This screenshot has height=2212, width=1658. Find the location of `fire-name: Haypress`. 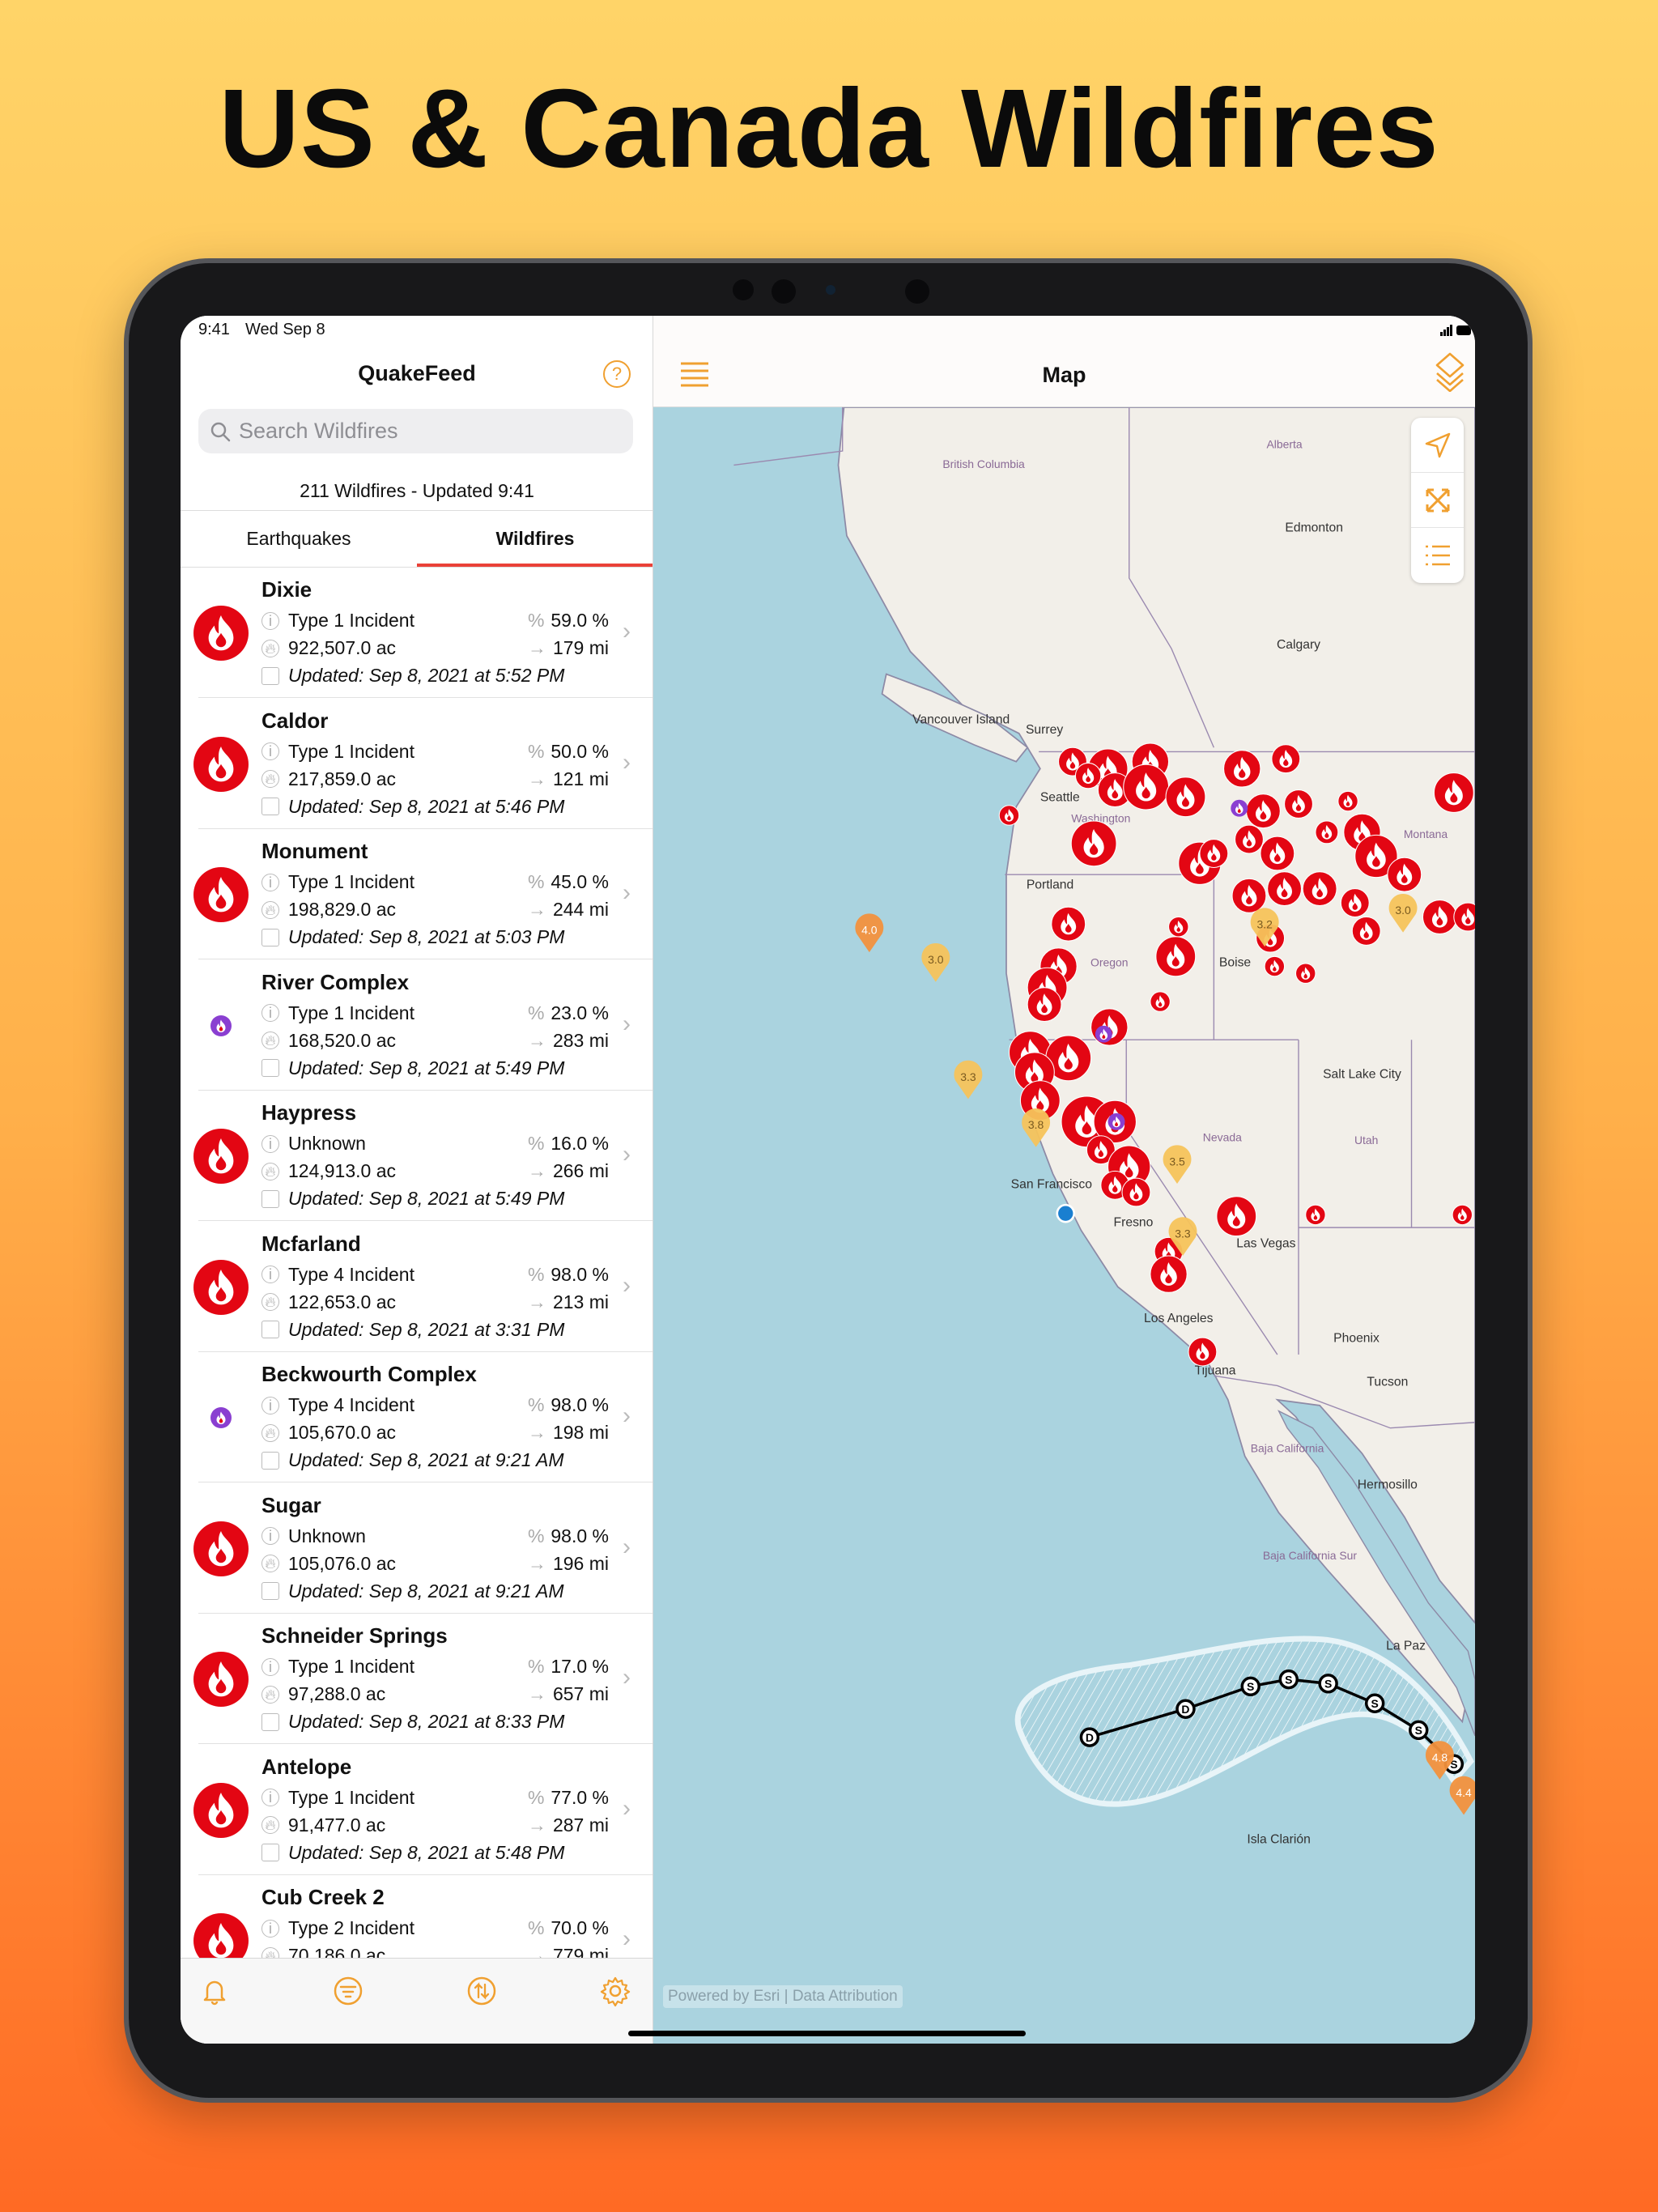

fire-name: Haypress is located at coordinates (309, 1112).